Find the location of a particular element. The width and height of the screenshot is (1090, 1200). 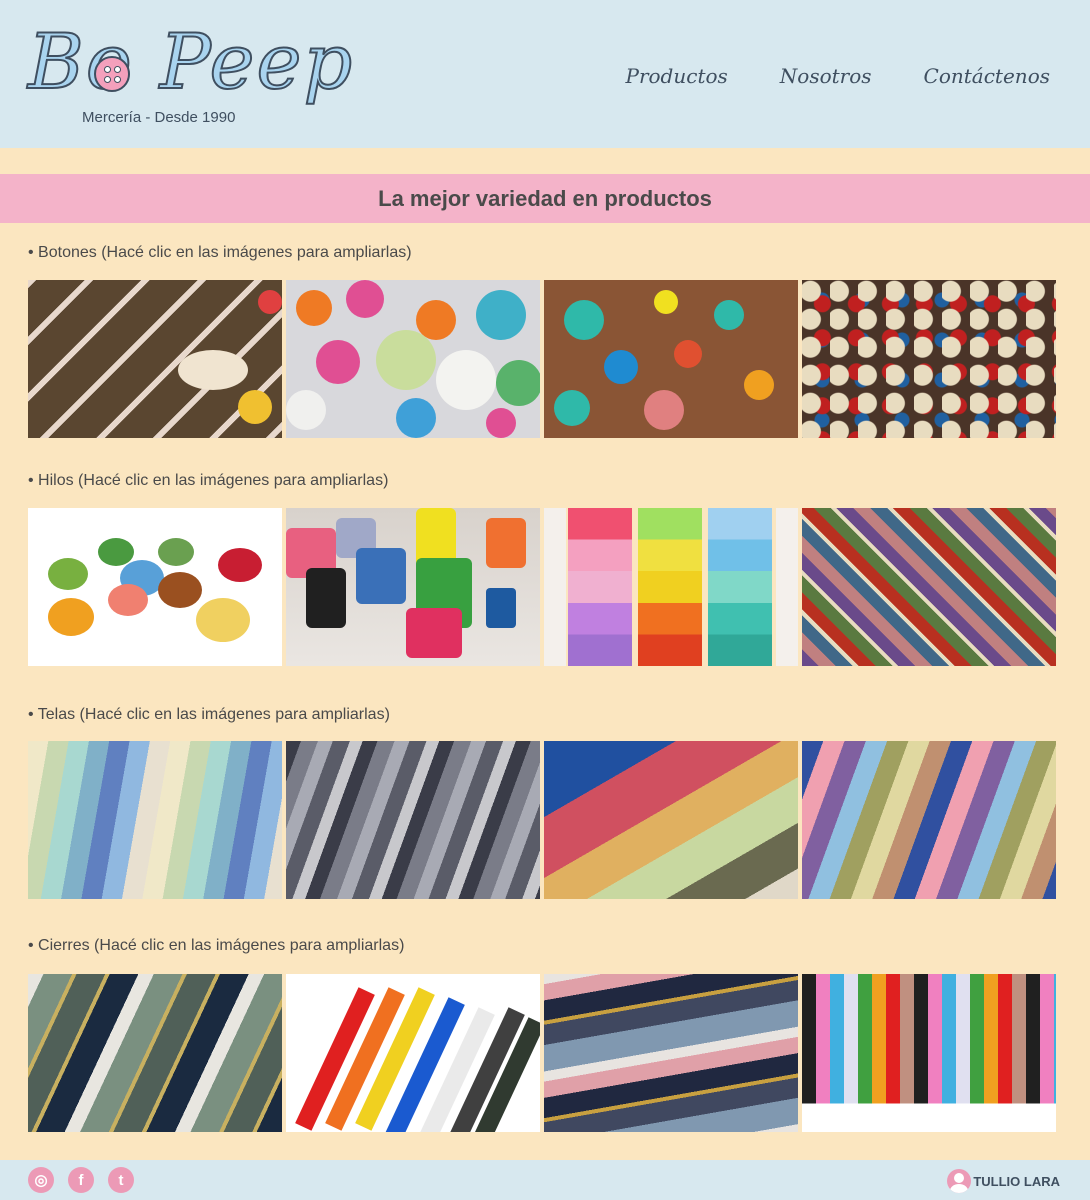

twitter-icon: t is located at coordinates (121, 1180).